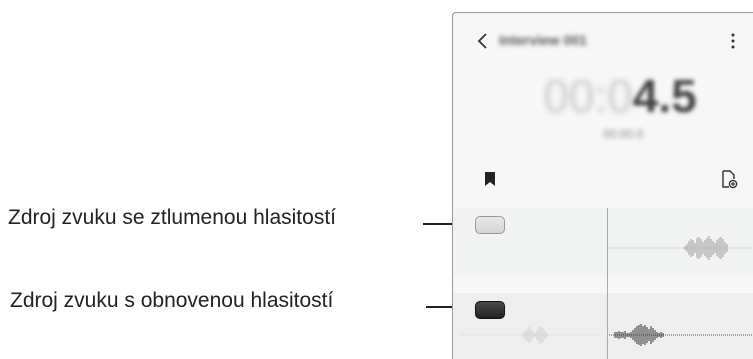 This screenshot has height=359, width=753. What do you see at coordinates (172, 217) in the screenshot?
I see `callout-muted-source: Zdroj zvuku se ztlumenou hlasitostí` at bounding box center [172, 217].